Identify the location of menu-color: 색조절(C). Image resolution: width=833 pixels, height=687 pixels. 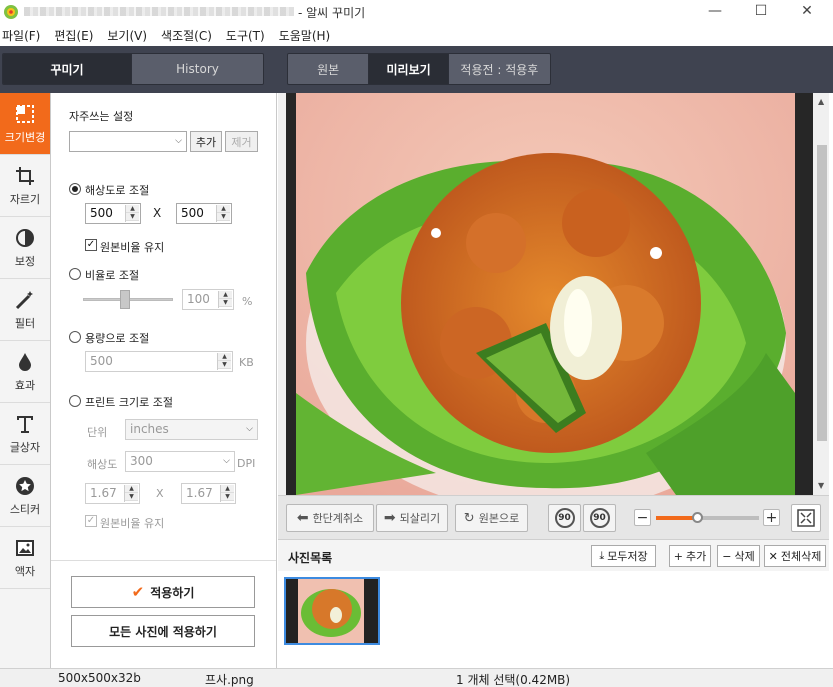
(186, 35).